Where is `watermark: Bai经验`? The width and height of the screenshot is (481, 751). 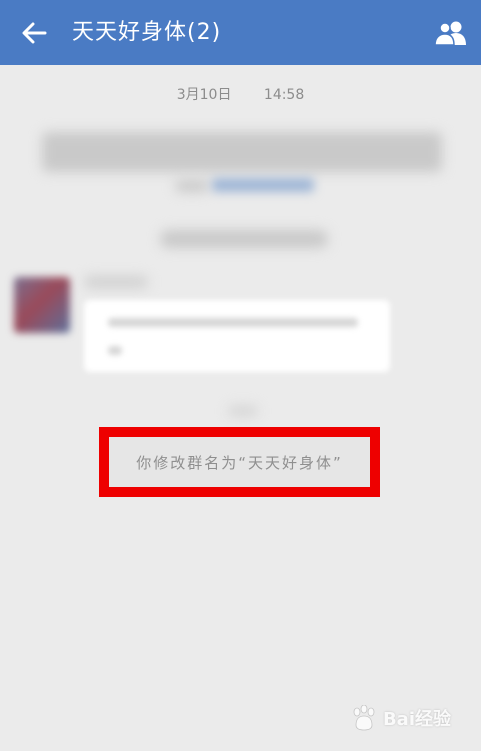 watermark: Bai经验 is located at coordinates (400, 718).